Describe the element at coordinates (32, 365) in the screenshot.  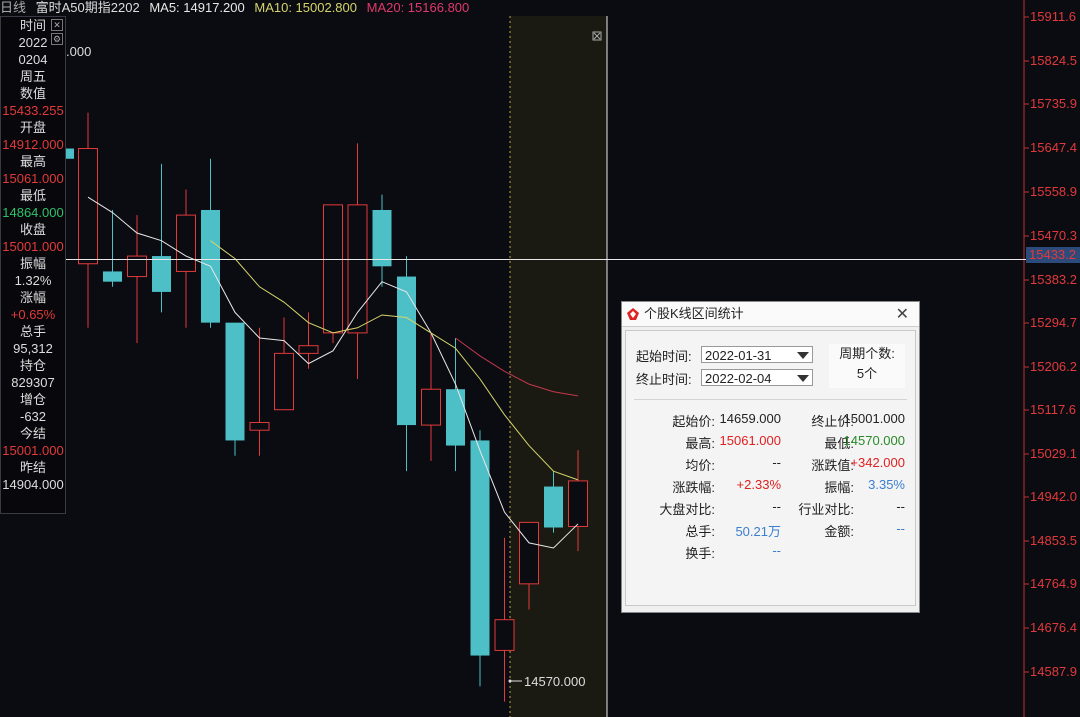
I see `info-row: 持仓` at that location.